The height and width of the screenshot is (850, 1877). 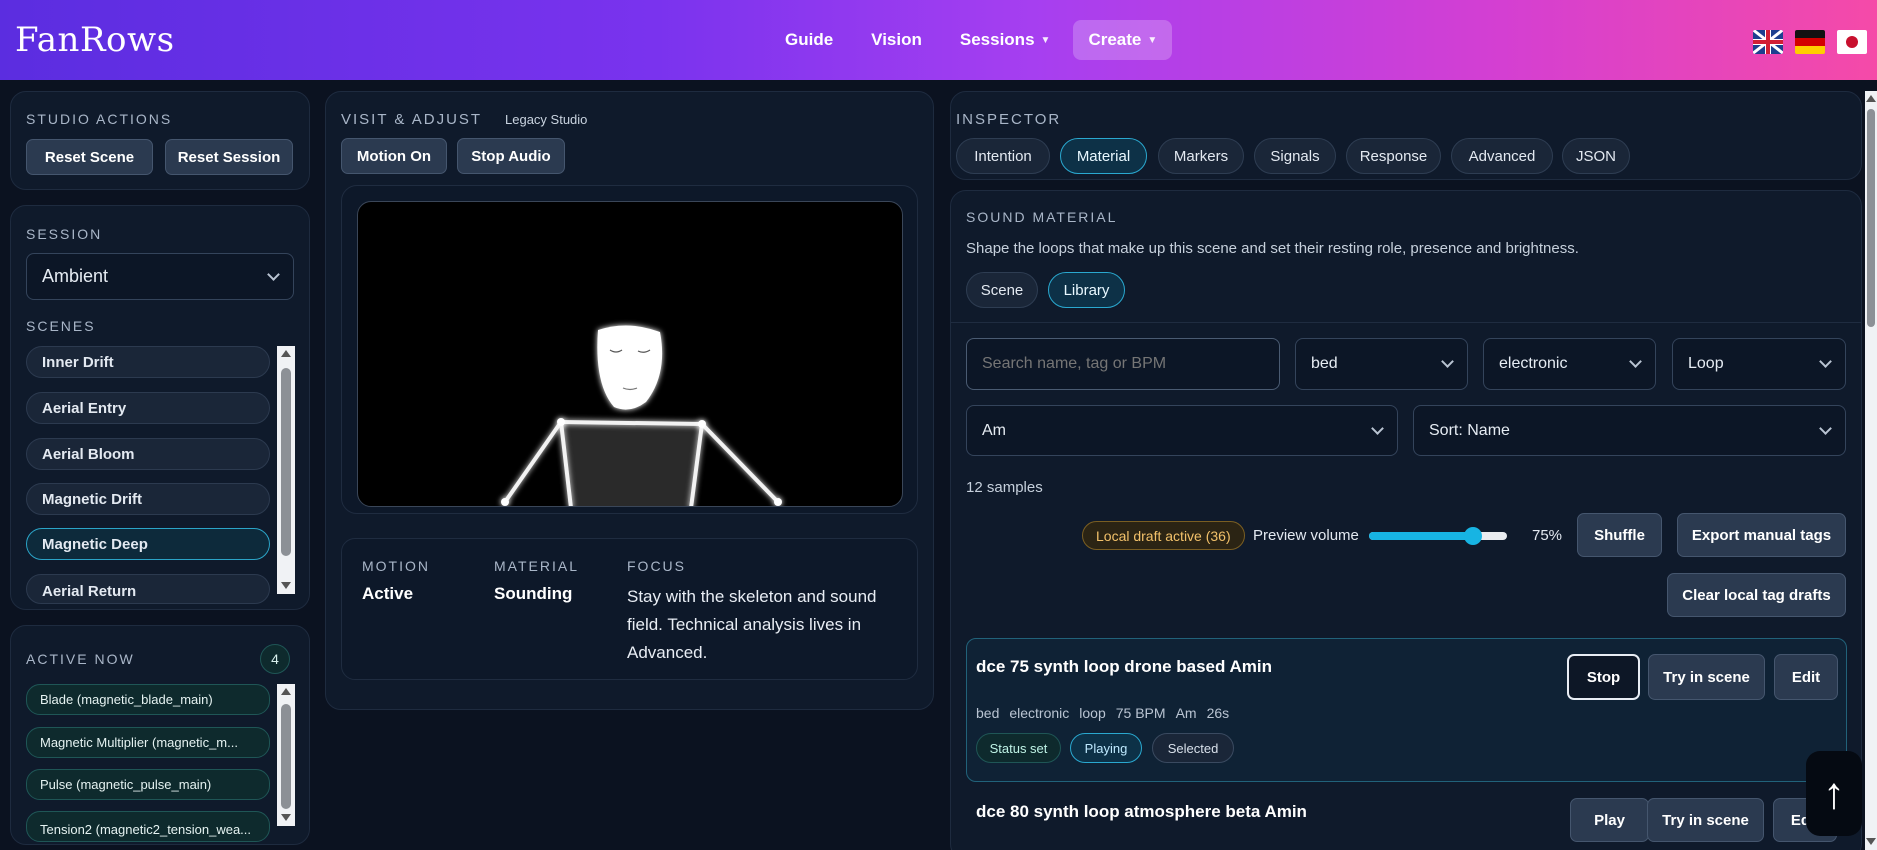 I want to click on scene-item-magnetic-deep: Magnetic Deep, so click(x=148, y=544).